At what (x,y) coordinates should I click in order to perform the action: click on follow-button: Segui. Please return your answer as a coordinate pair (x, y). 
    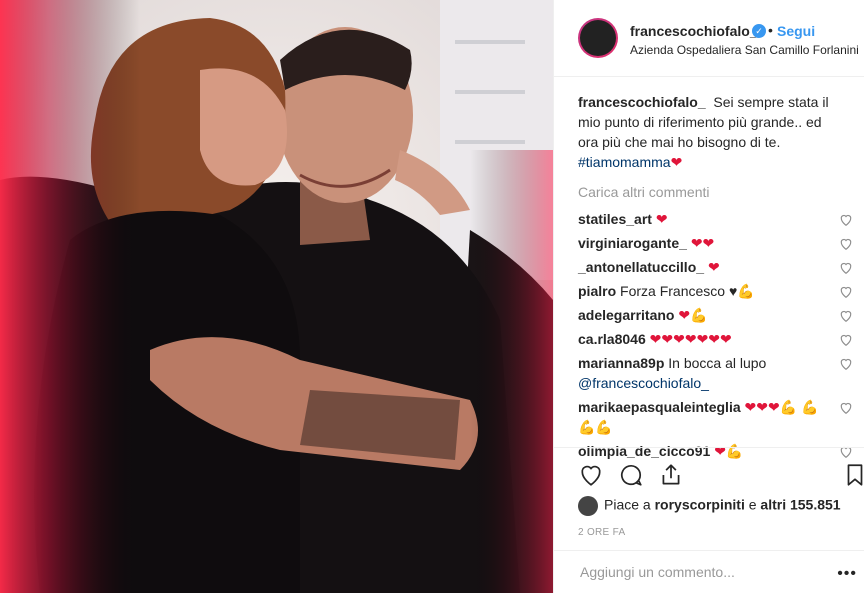
    Looking at the image, I should click on (796, 31).